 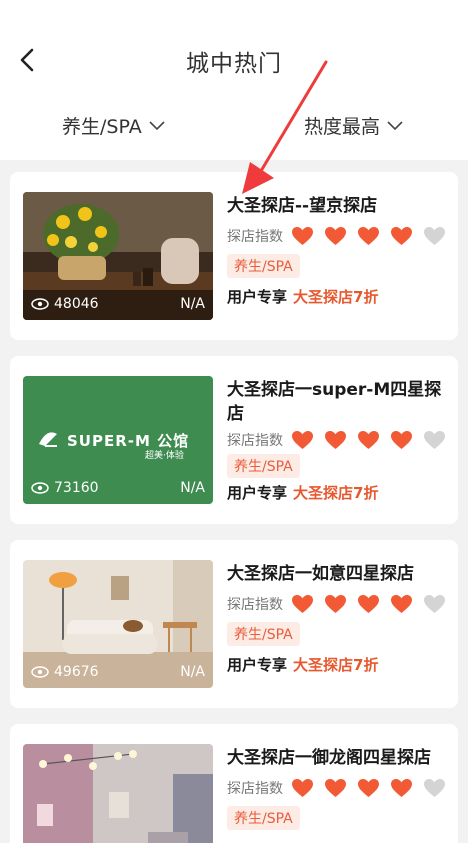 I want to click on chandelier-room-image, so click(x=118, y=793).